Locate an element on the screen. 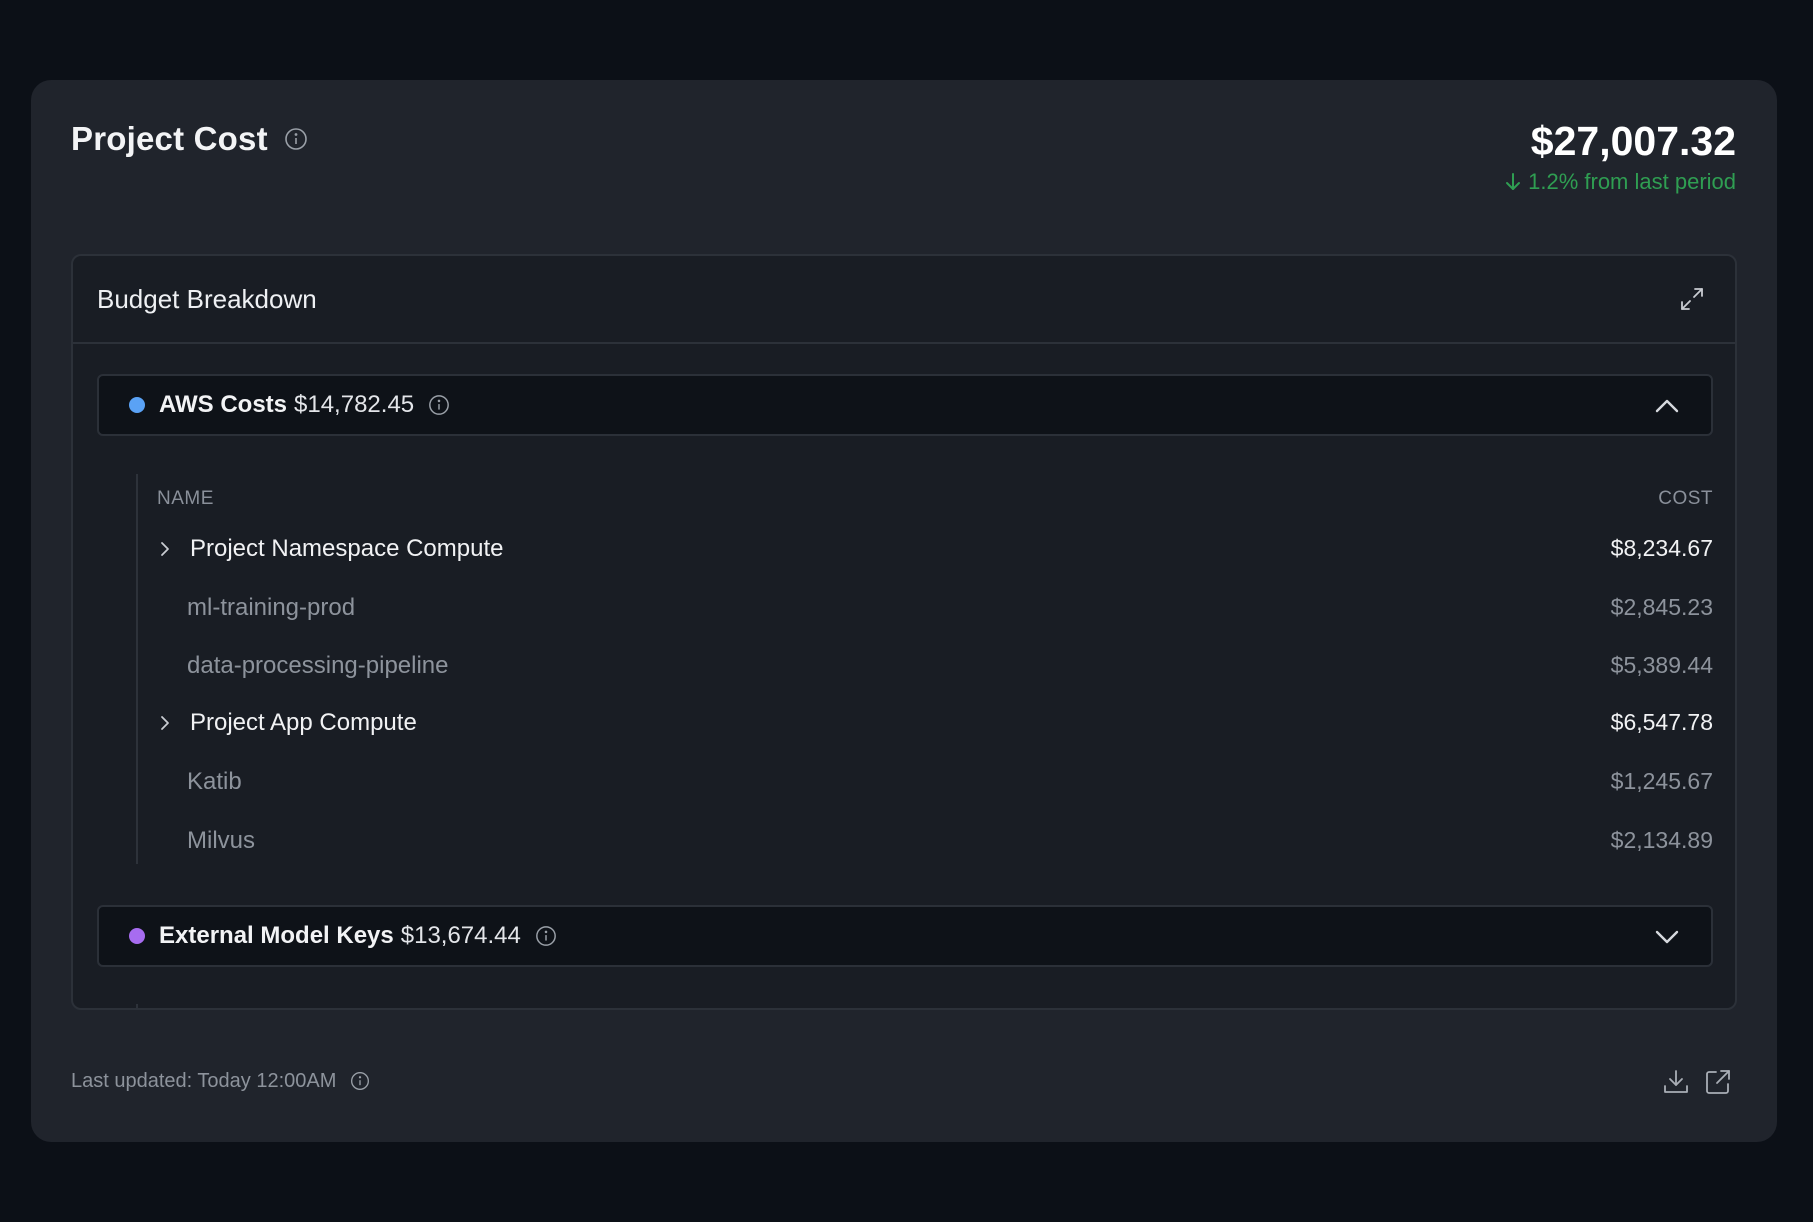 This screenshot has height=1222, width=1813. last-updated: Last updated: Today 12:00AM is located at coordinates (221, 1081).